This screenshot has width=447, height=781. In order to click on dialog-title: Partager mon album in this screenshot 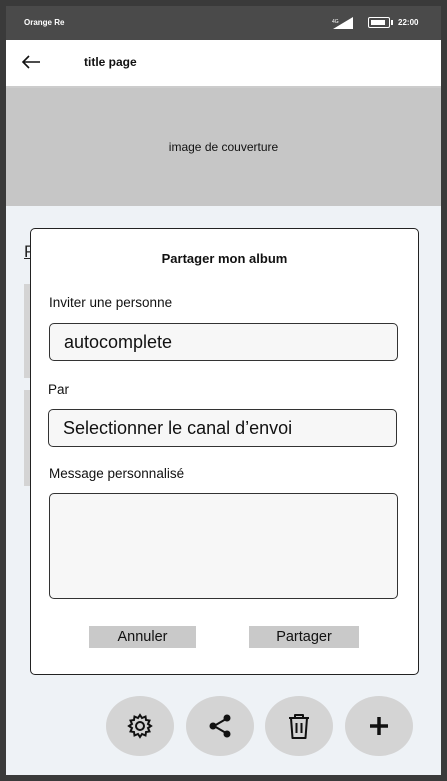, I will do `click(224, 258)`.